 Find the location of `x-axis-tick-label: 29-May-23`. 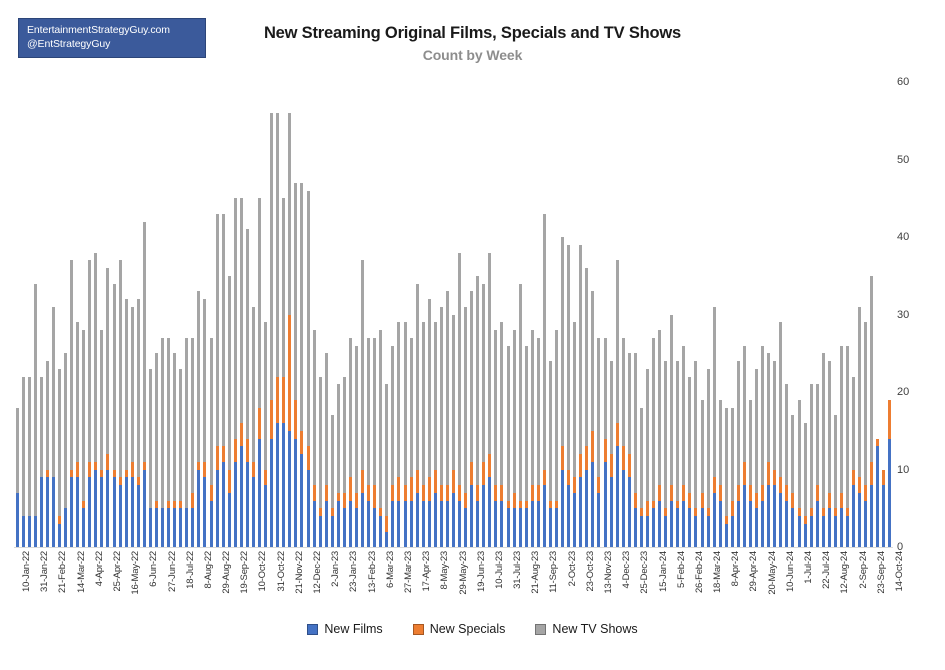

x-axis-tick-label: 29-May-23 is located at coordinates (463, 573).